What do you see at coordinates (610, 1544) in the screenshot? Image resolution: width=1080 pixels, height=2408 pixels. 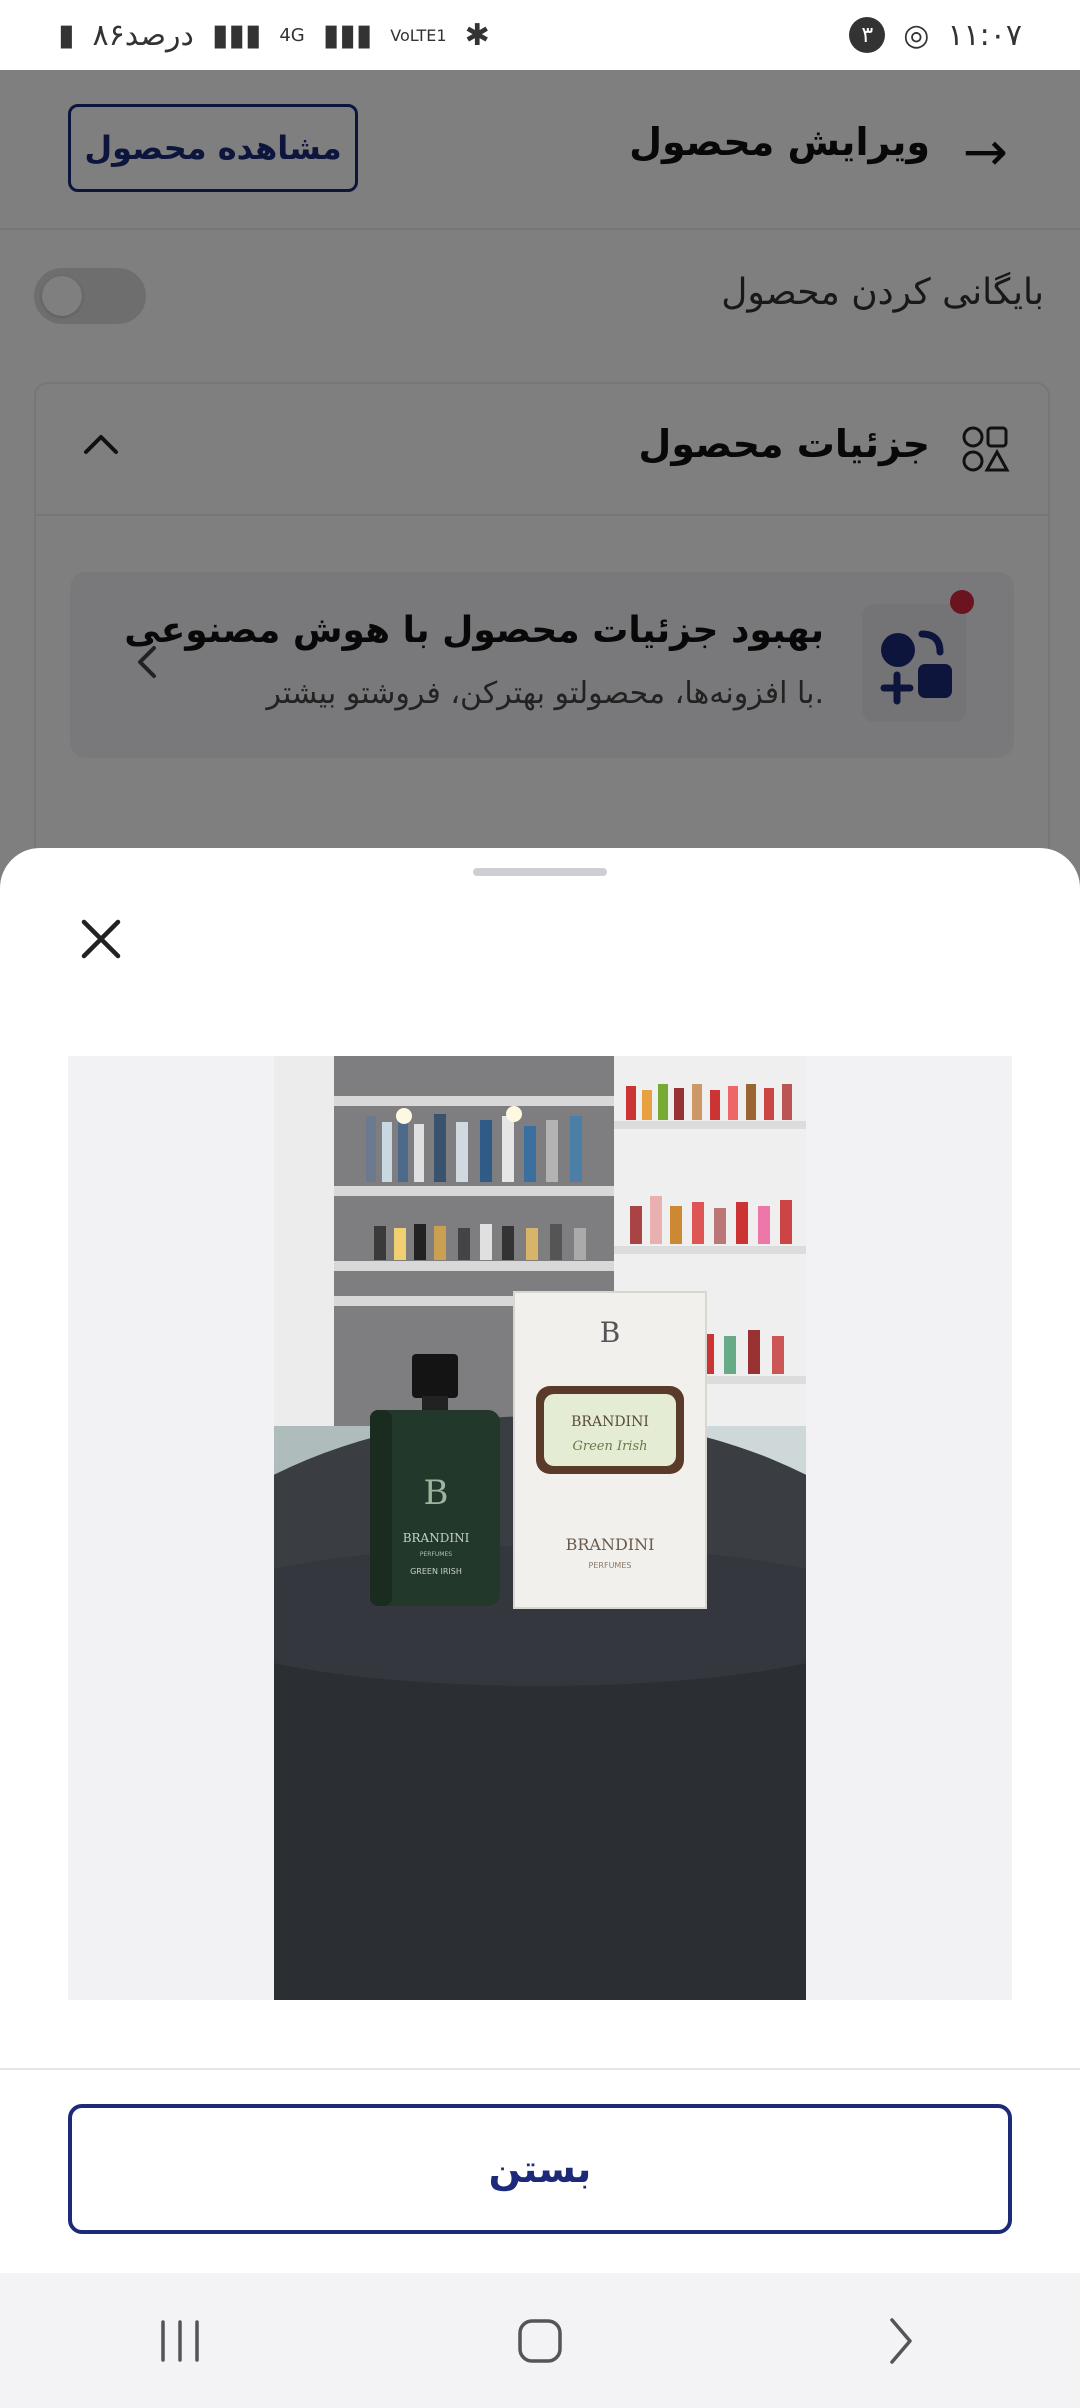 I see `box-brand-bottom: BRANDINI` at bounding box center [610, 1544].